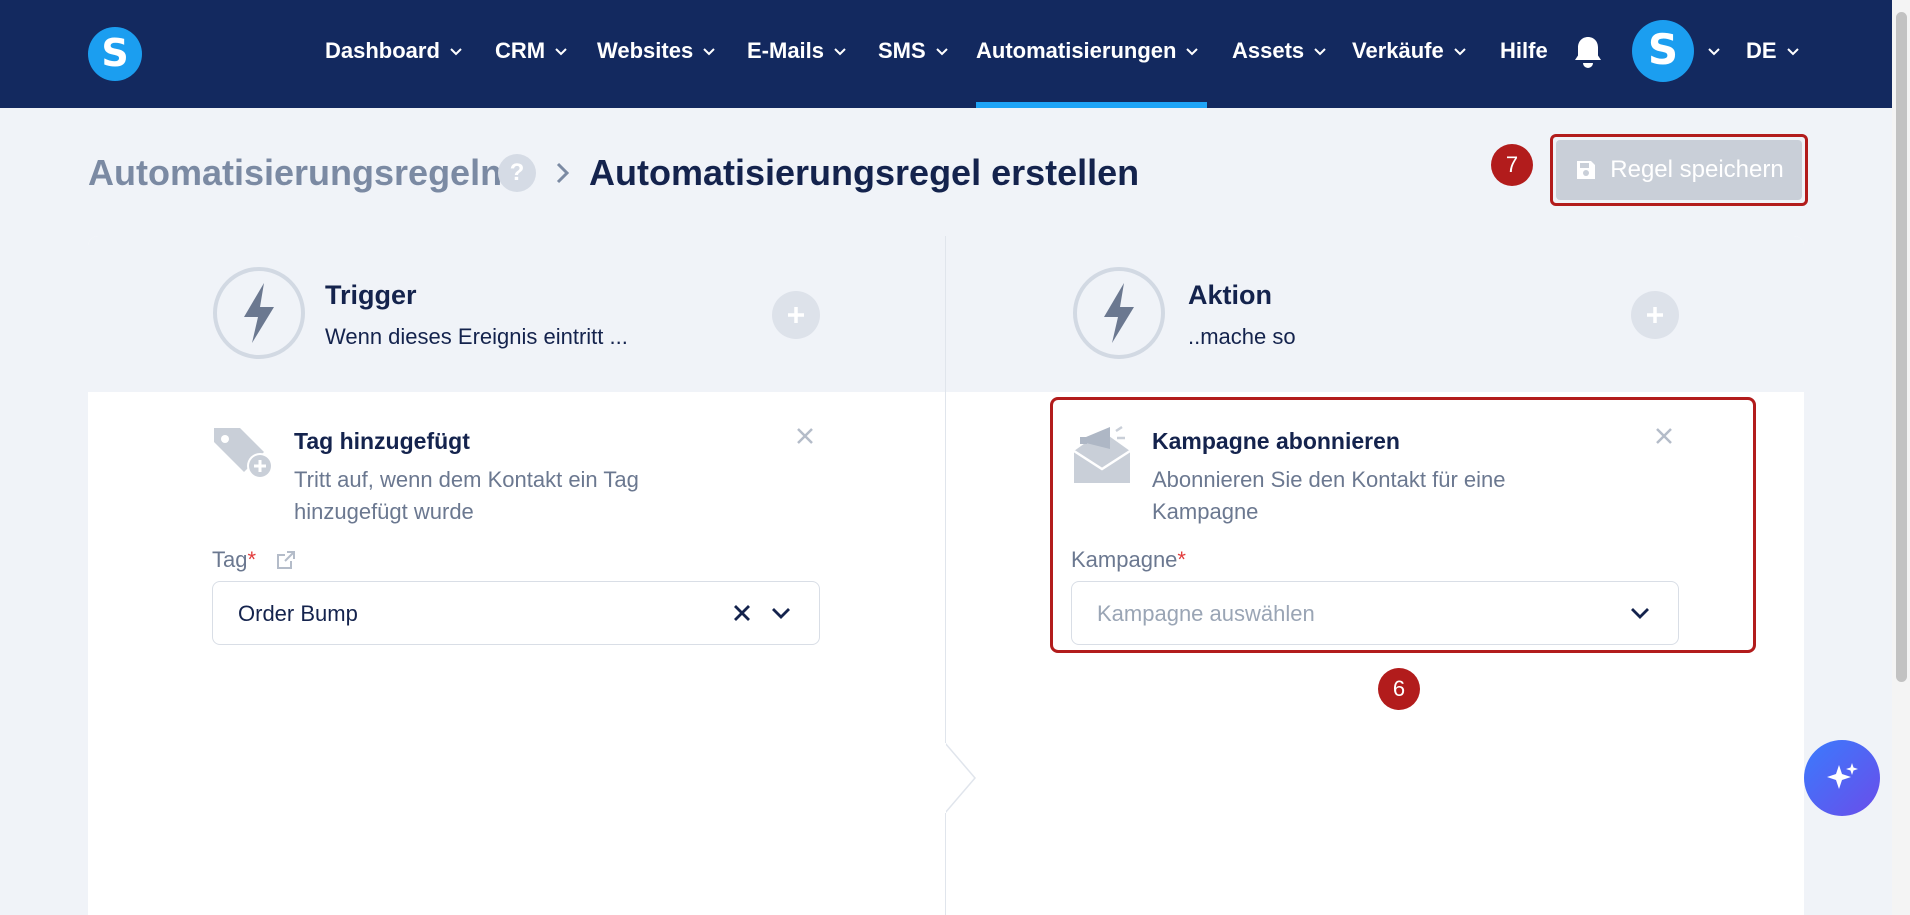 This screenshot has height=915, width=1910. I want to click on save-highlight: Regel speichern, so click(1679, 170).